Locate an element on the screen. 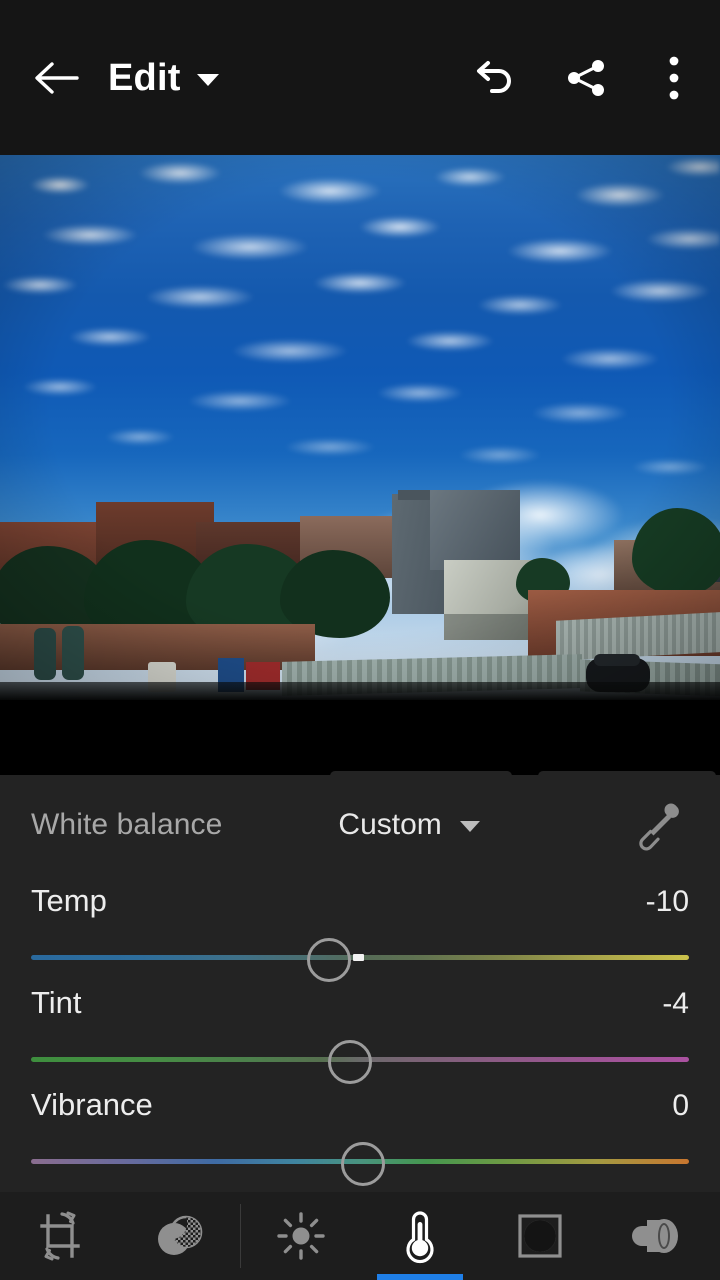 The width and height of the screenshot is (720, 1280). share-button is located at coordinates (586, 78).